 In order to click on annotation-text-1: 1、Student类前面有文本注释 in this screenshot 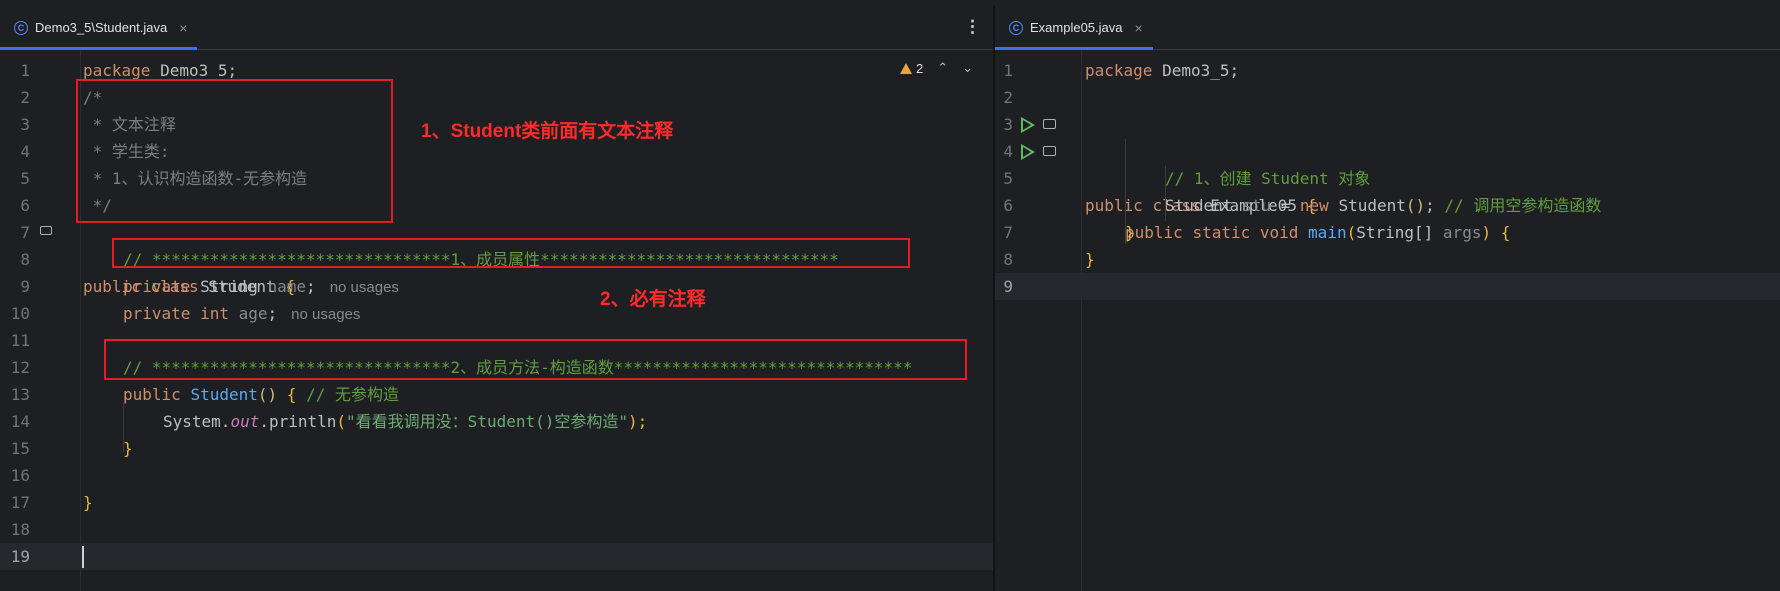, I will do `click(547, 131)`.